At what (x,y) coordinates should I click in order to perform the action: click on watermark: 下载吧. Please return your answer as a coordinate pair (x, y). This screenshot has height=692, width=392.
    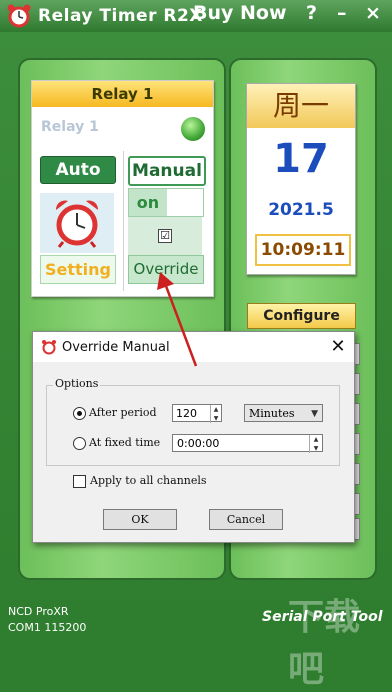
    Looking at the image, I should click on (324, 643).